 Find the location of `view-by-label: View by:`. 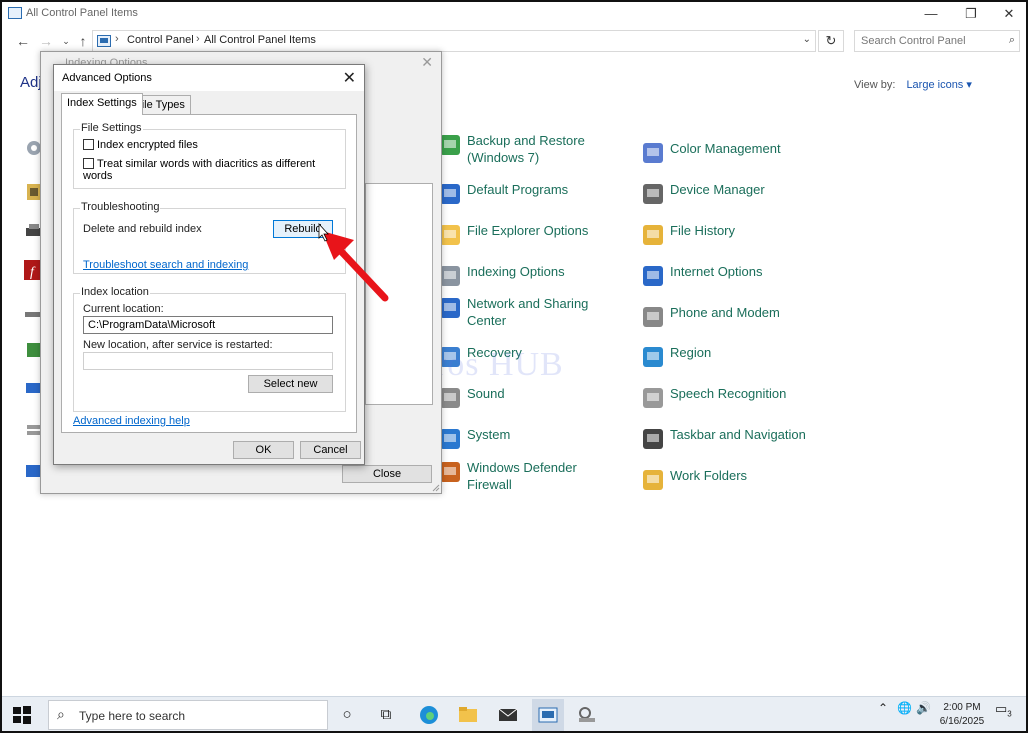

view-by-label: View by: is located at coordinates (875, 85).